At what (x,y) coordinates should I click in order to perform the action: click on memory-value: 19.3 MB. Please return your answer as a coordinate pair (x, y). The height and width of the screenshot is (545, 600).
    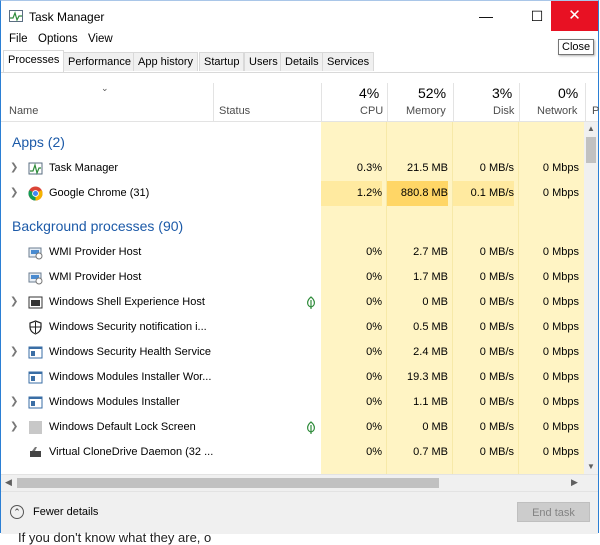
    Looking at the image, I should click on (427, 377).